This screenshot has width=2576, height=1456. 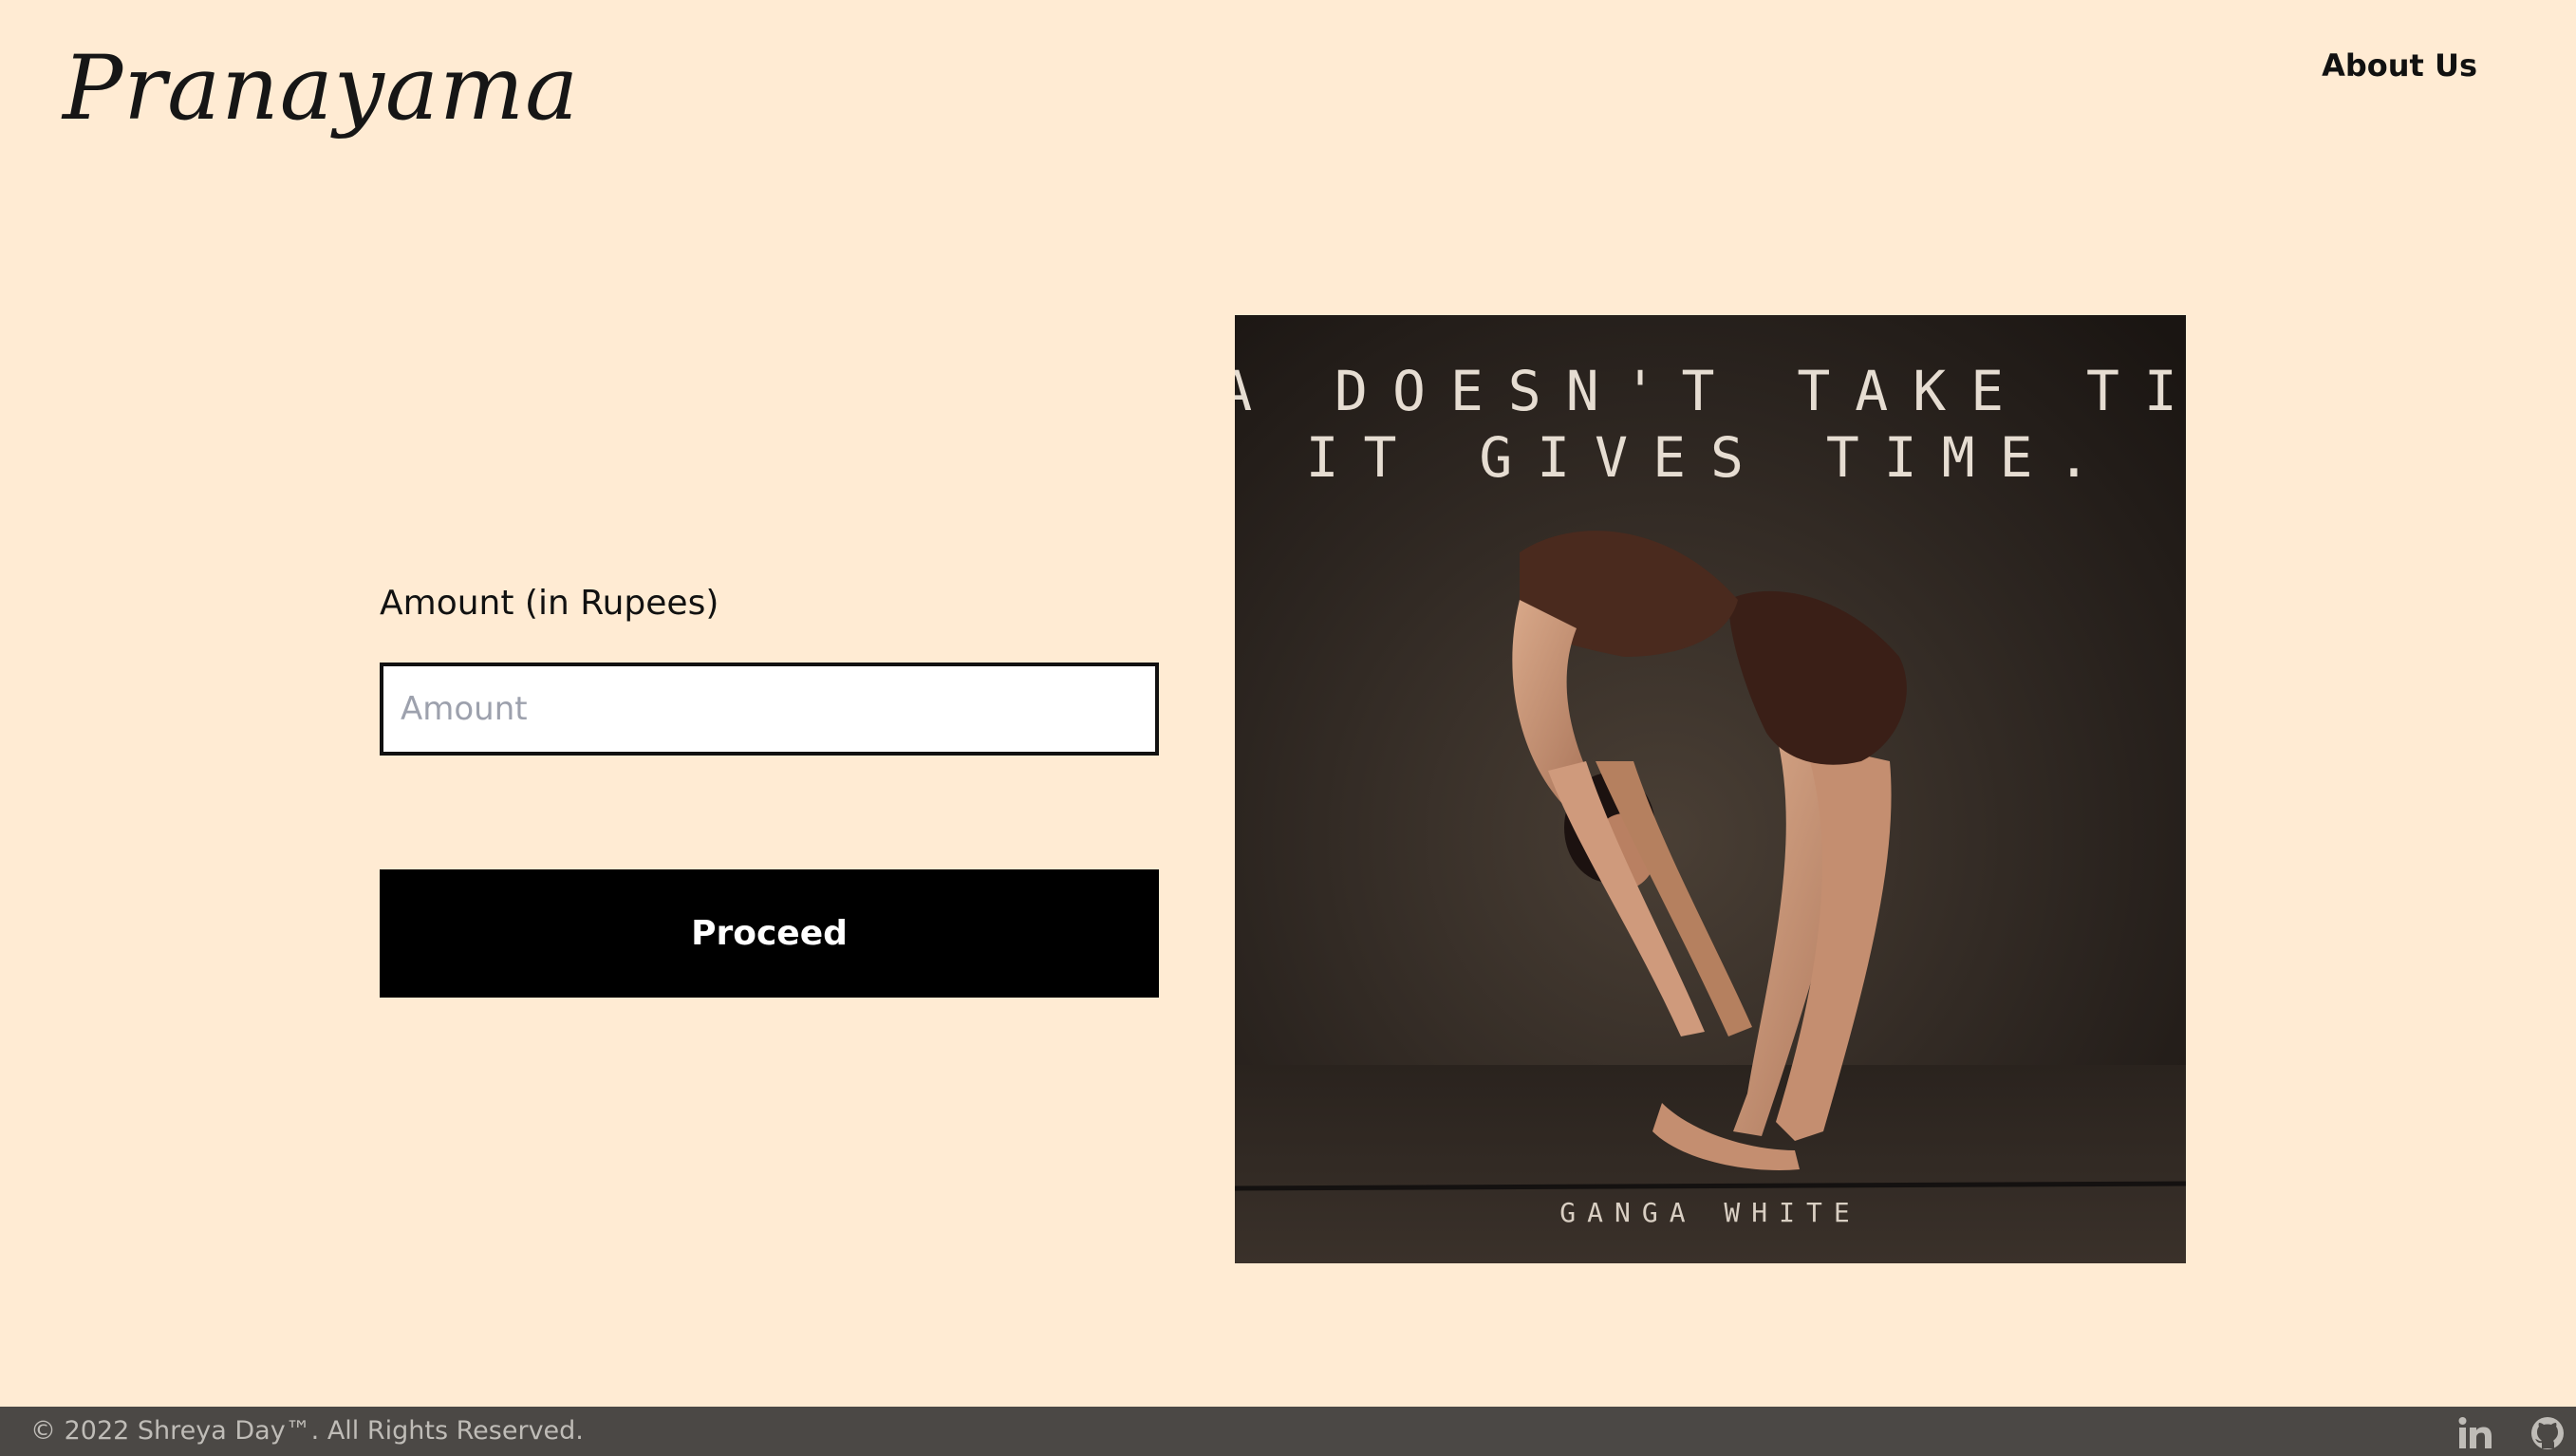 What do you see at coordinates (1711, 391) in the screenshot?
I see `quote-line-1: YOGA DOESN'T TAKE TIME.` at bounding box center [1711, 391].